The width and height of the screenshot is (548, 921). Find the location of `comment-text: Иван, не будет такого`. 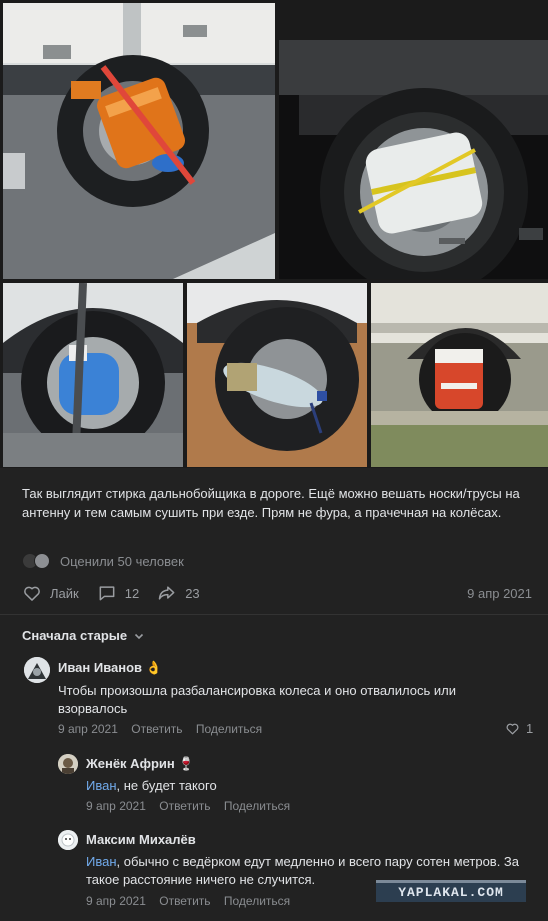

comment-text: Иван, не будет такого is located at coordinates (306, 786).